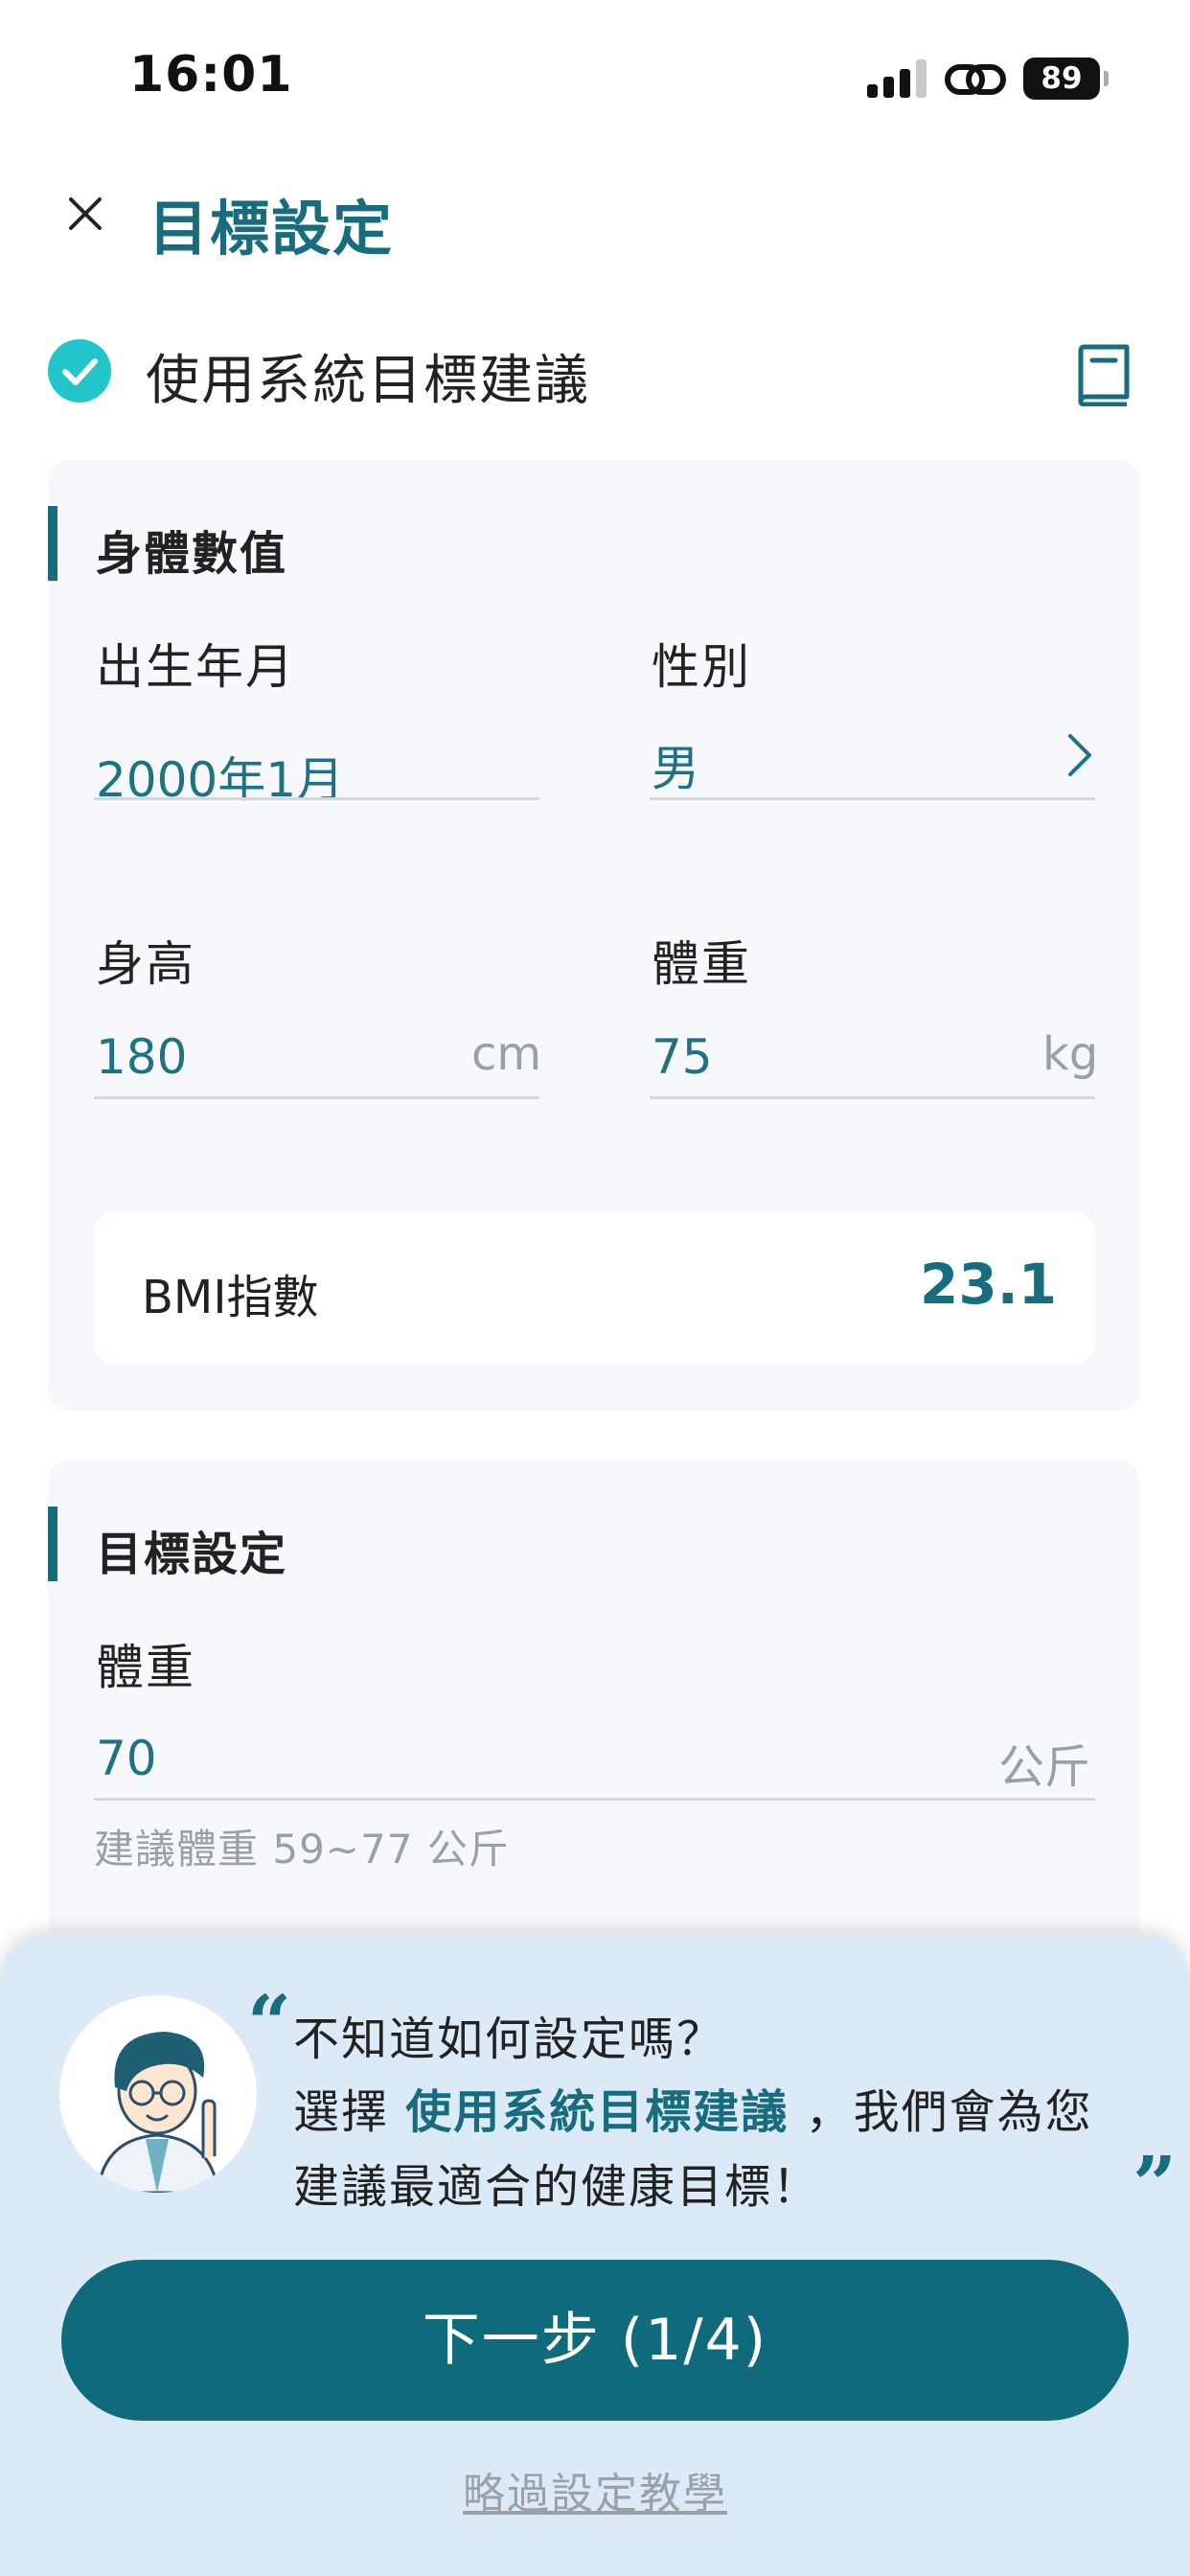  What do you see at coordinates (270, 2023) in the screenshot?
I see `open-quote: “` at bounding box center [270, 2023].